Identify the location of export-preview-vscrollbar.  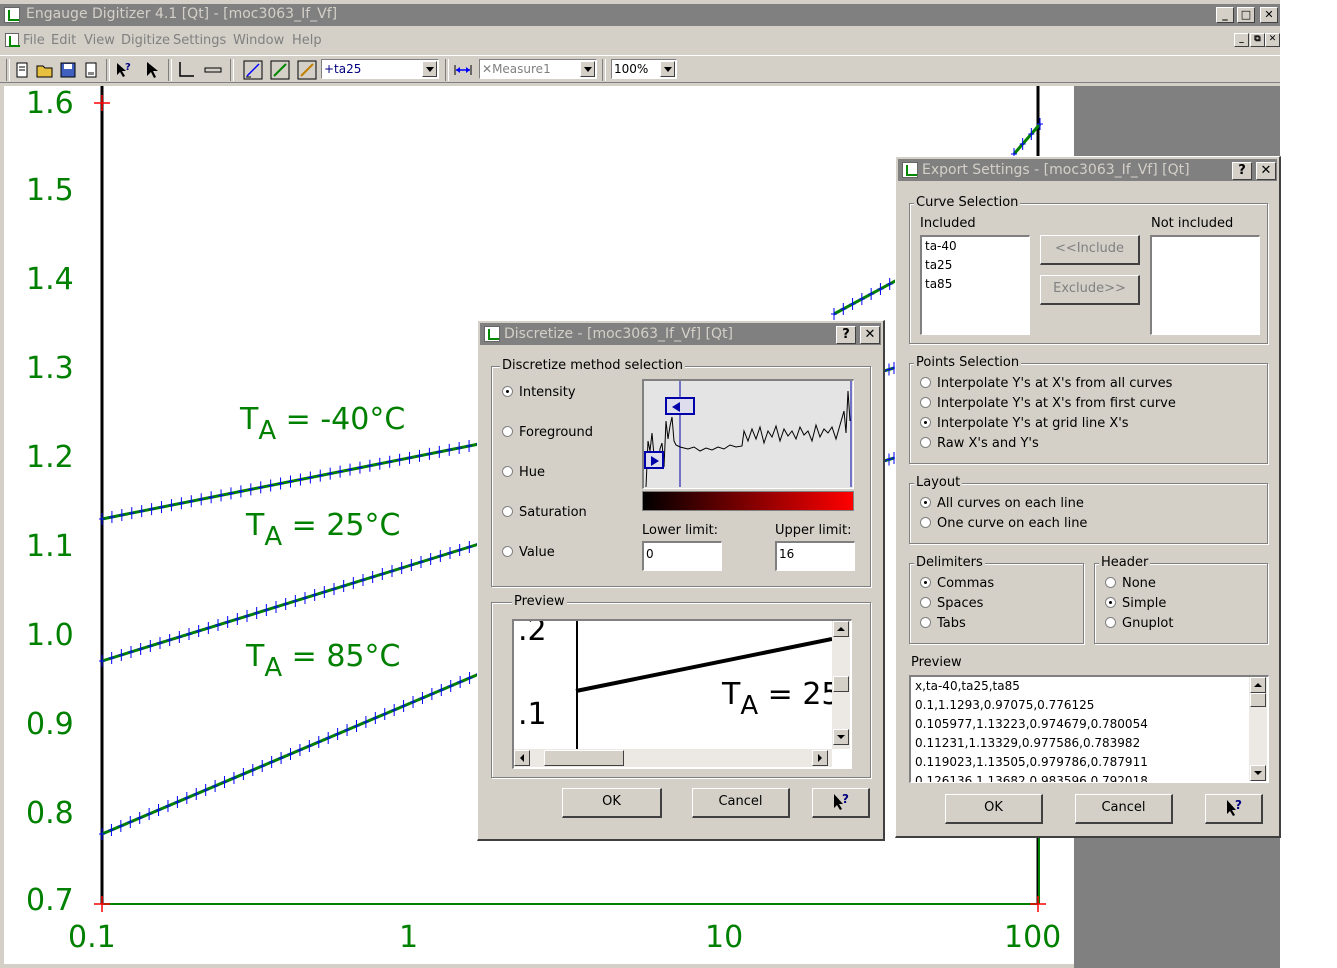
(1258, 729).